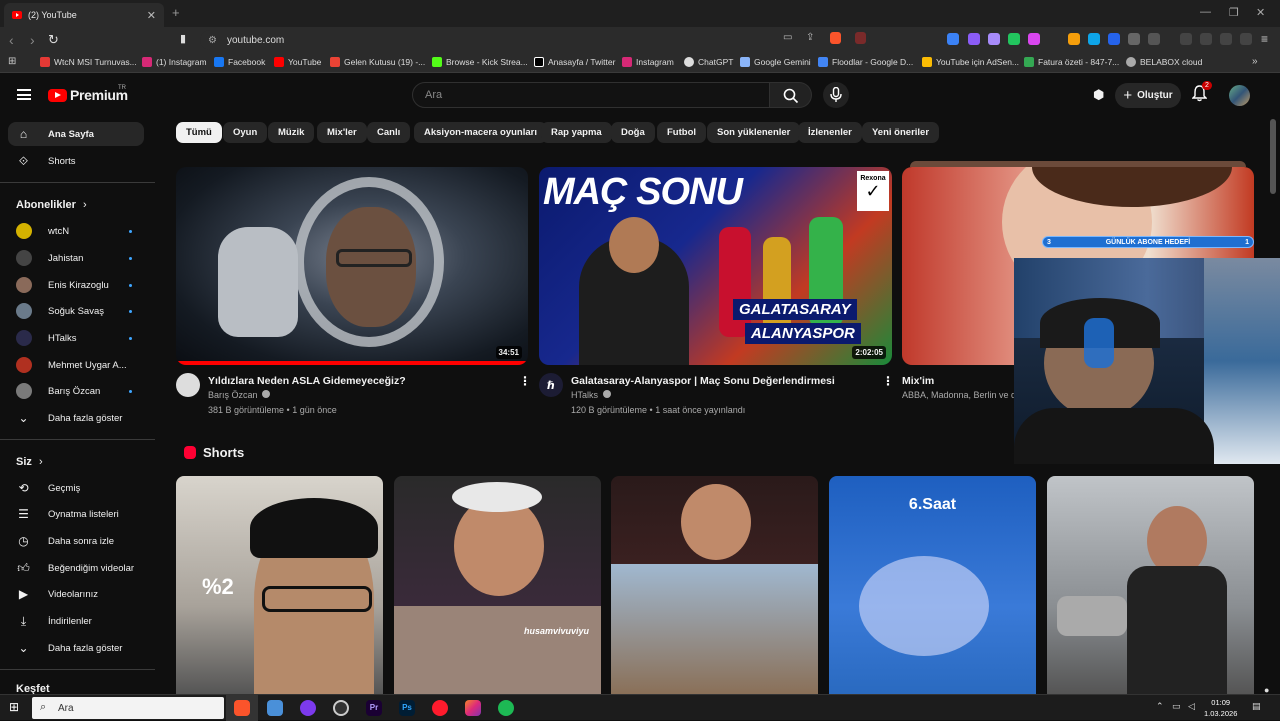 The height and width of the screenshot is (721, 1280). I want to click on chip: Yeni öneriler, so click(901, 132).